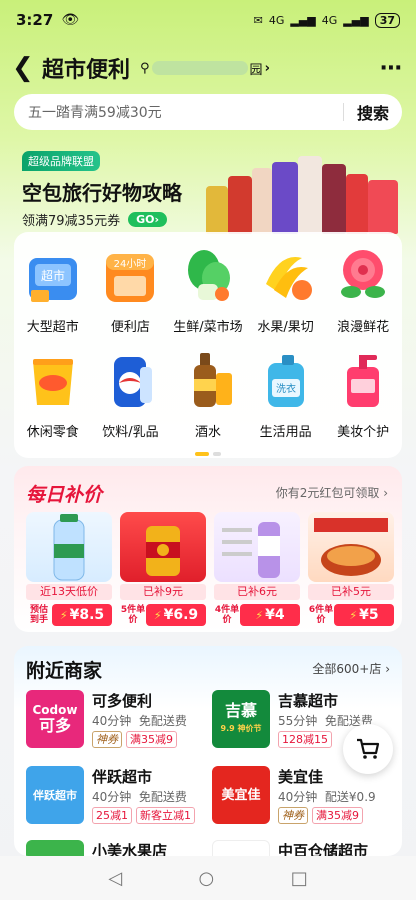 The height and width of the screenshot is (900, 416). I want to click on category-item-convenience: 24小时 便利店, so click(131, 289).